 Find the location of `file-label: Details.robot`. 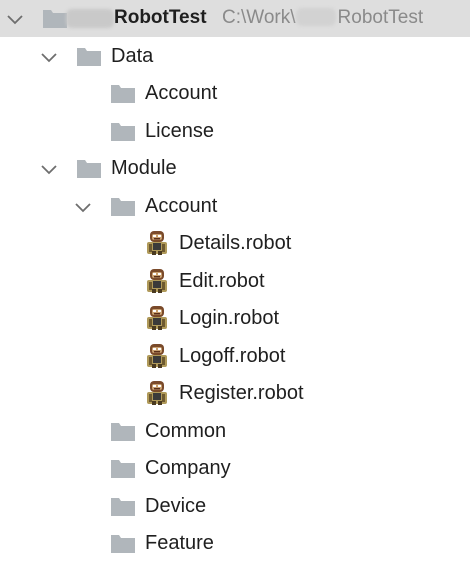

file-label: Details.robot is located at coordinates (235, 243).